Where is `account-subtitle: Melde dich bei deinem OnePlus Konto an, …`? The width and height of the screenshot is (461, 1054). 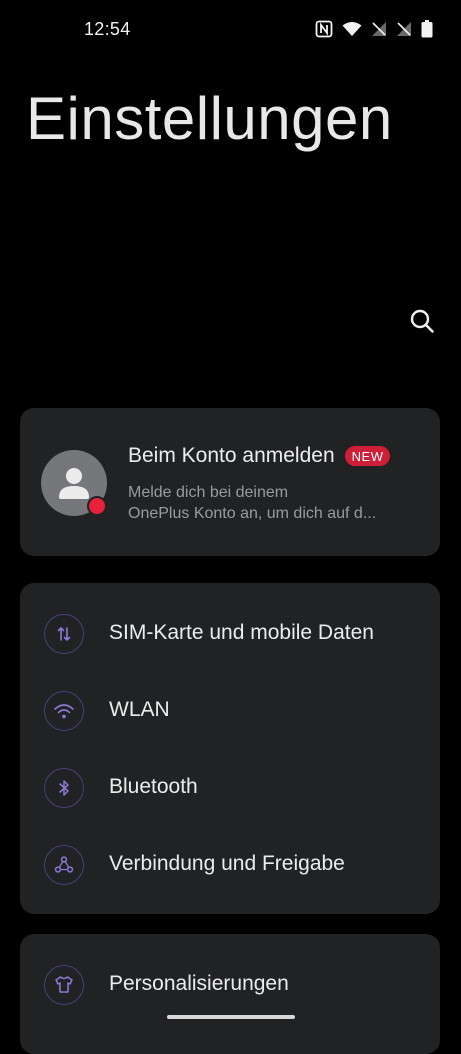 account-subtitle: Melde dich bei deinem OnePlus Konto an, … is located at coordinates (276, 503).